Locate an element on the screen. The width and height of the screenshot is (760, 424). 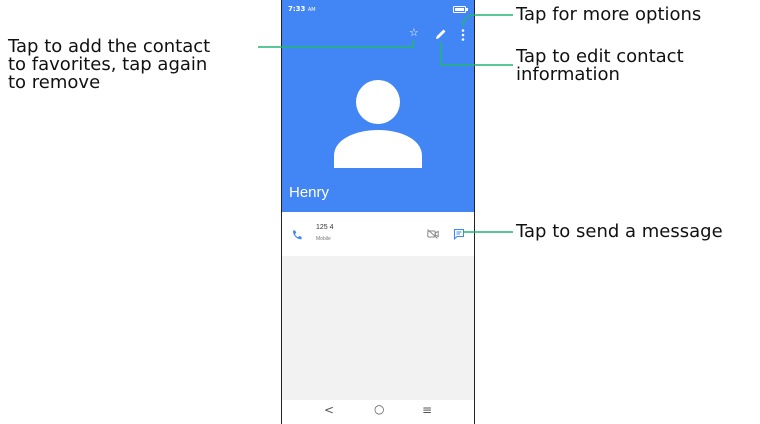
message-callout: Tap to send a message is located at coordinates (619, 231).